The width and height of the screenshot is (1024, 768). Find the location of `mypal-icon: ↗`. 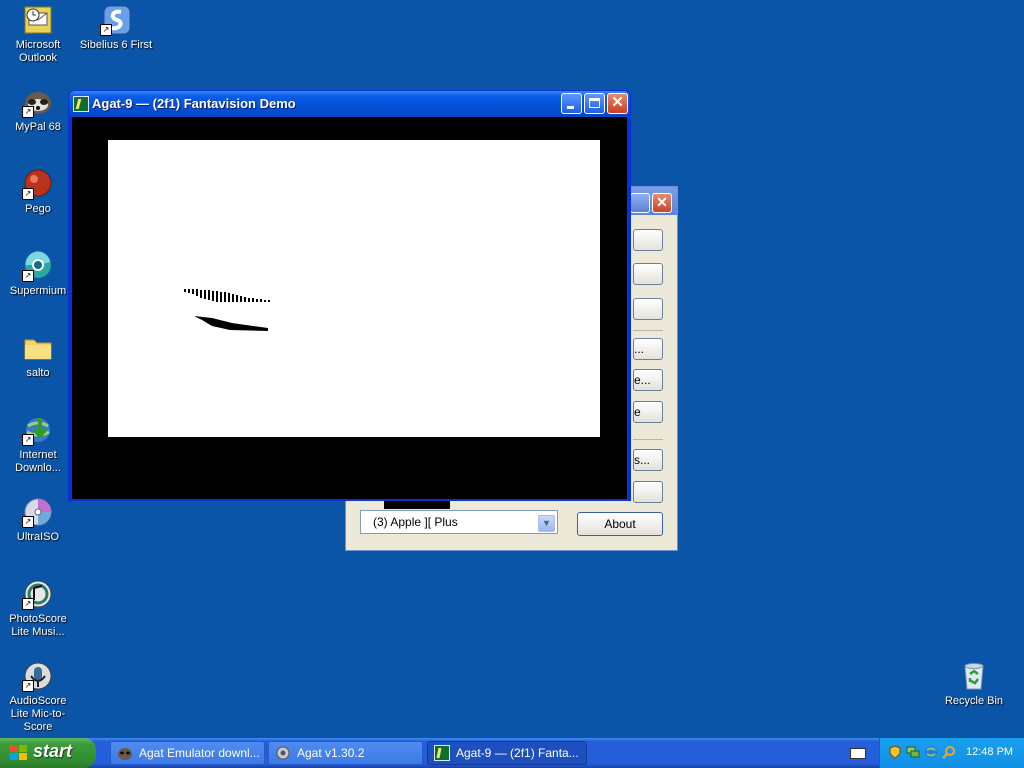

mypal-icon: ↗ is located at coordinates (38, 102).